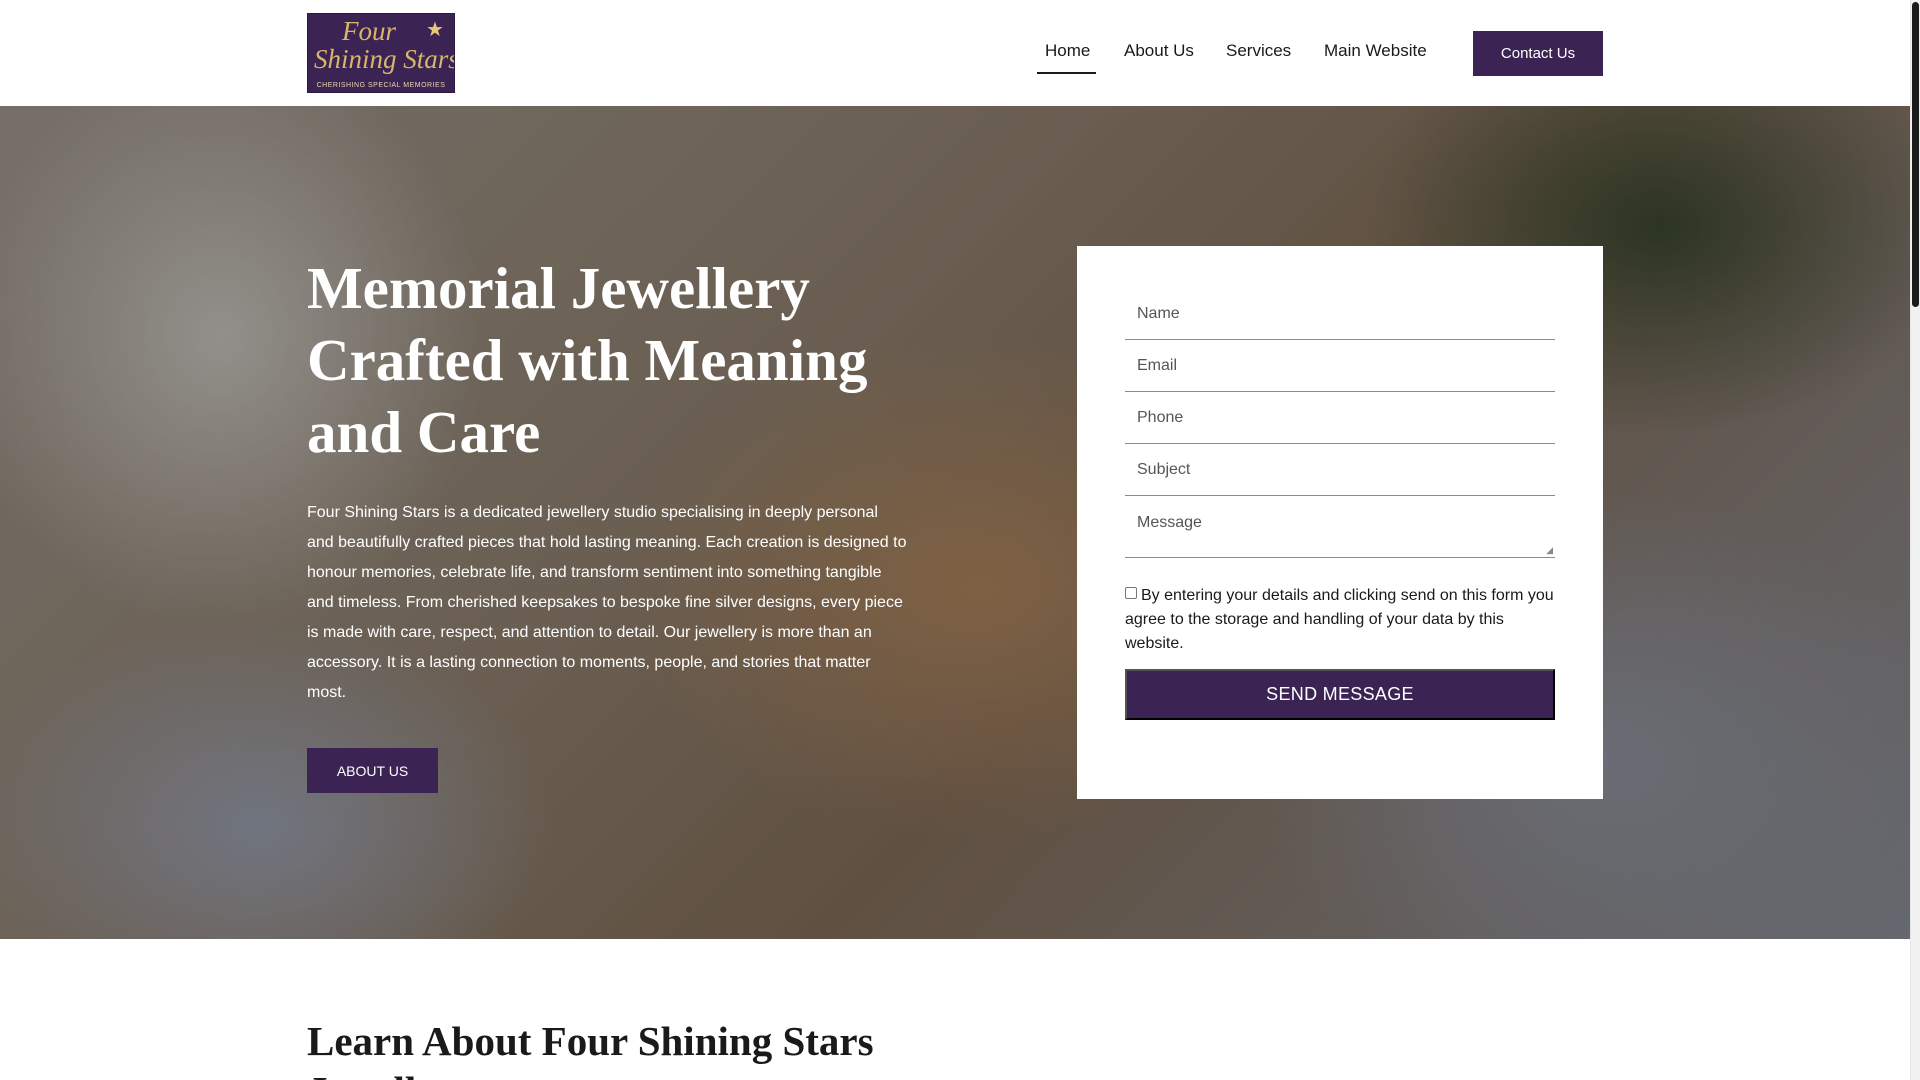  What do you see at coordinates (1915, 154) in the screenshot?
I see `scrollbar-thumb` at bounding box center [1915, 154].